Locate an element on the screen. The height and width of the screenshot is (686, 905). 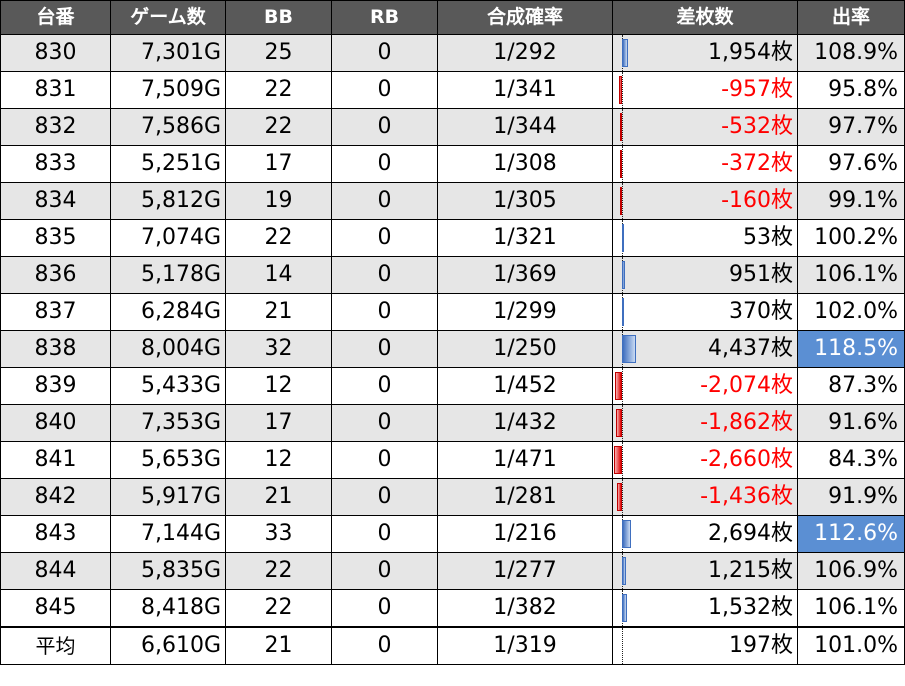
table-row: 836 5,178G 14 0 1/369 951枚 106.1% is located at coordinates (452, 275).